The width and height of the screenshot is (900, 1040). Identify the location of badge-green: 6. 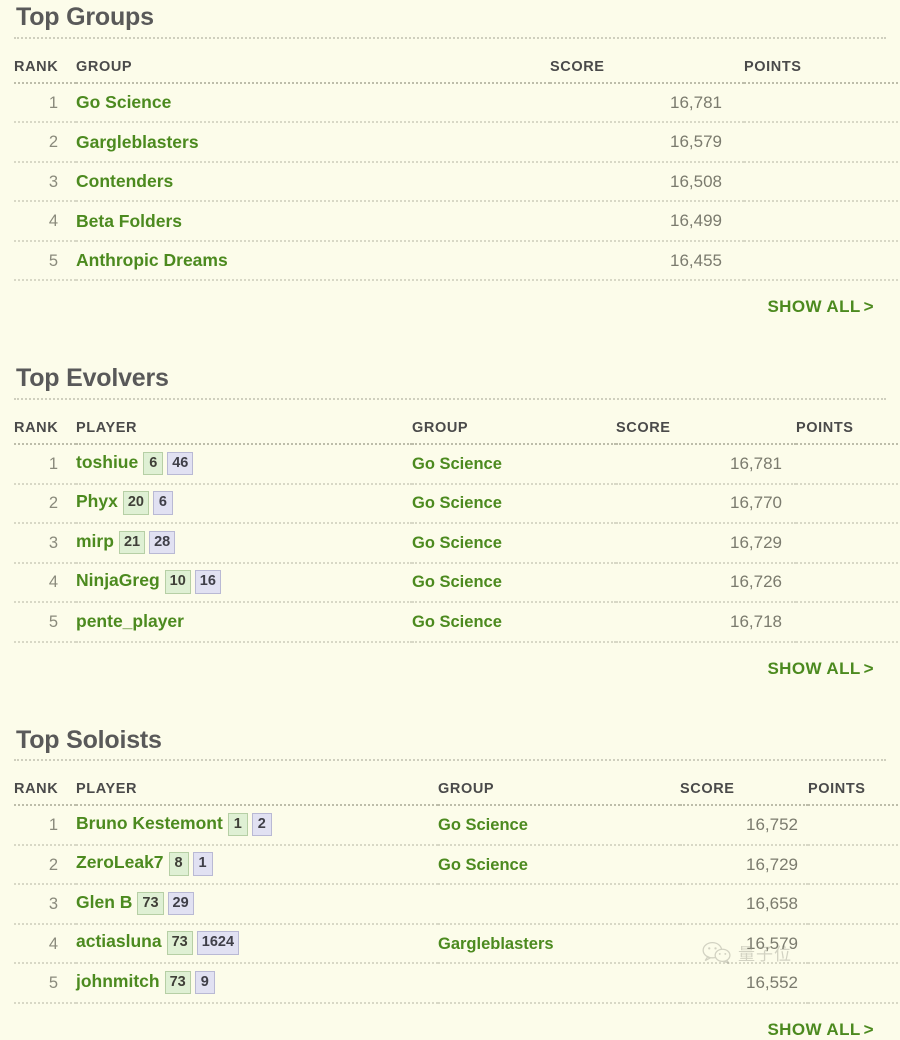
(153, 463).